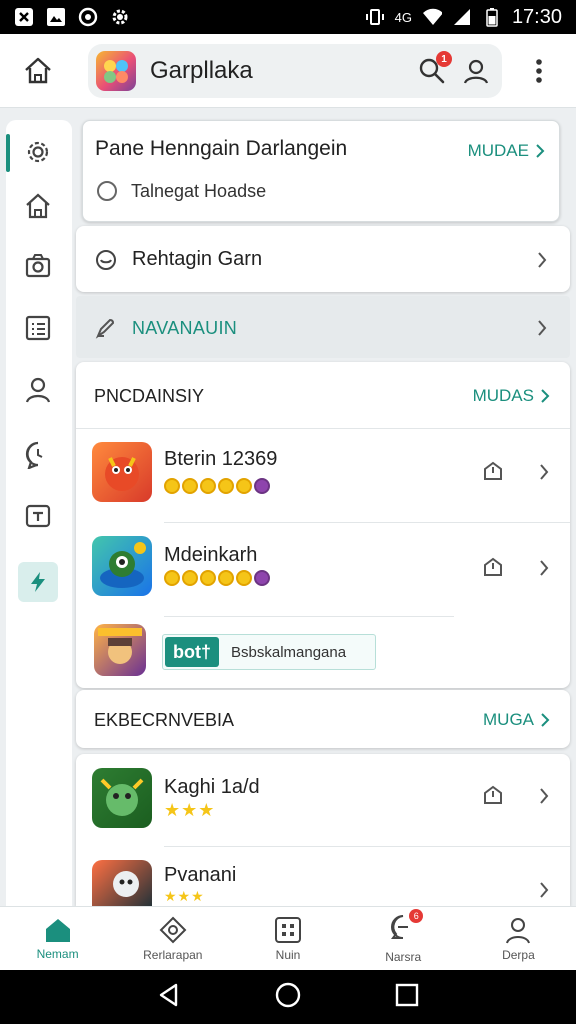 Image resolution: width=576 pixels, height=1024 pixels. I want to click on bottom-nav: Nemam Rerlarapan Nuin 6 Narsra Derpa, so click(288, 938).